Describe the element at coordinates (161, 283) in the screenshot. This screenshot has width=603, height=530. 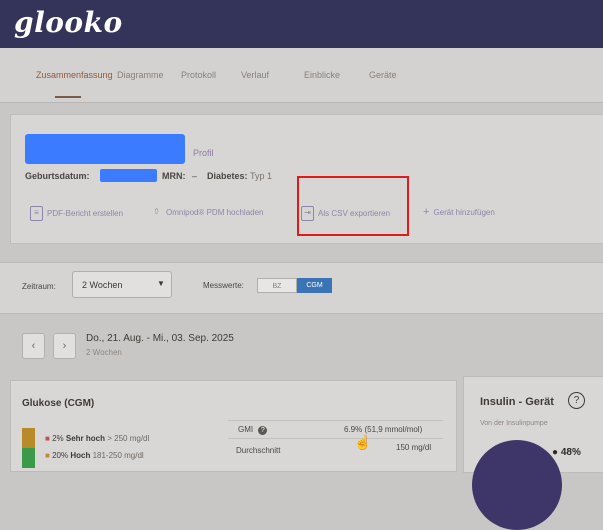
I see `chevron-down-icon: ▼` at that location.